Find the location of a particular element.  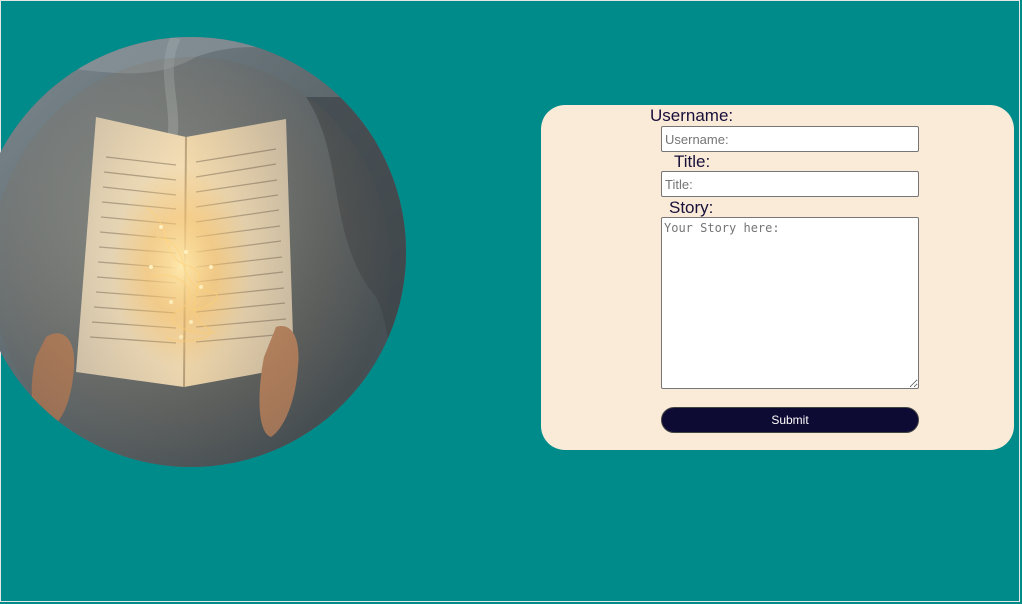

story-textarea is located at coordinates (790, 303).